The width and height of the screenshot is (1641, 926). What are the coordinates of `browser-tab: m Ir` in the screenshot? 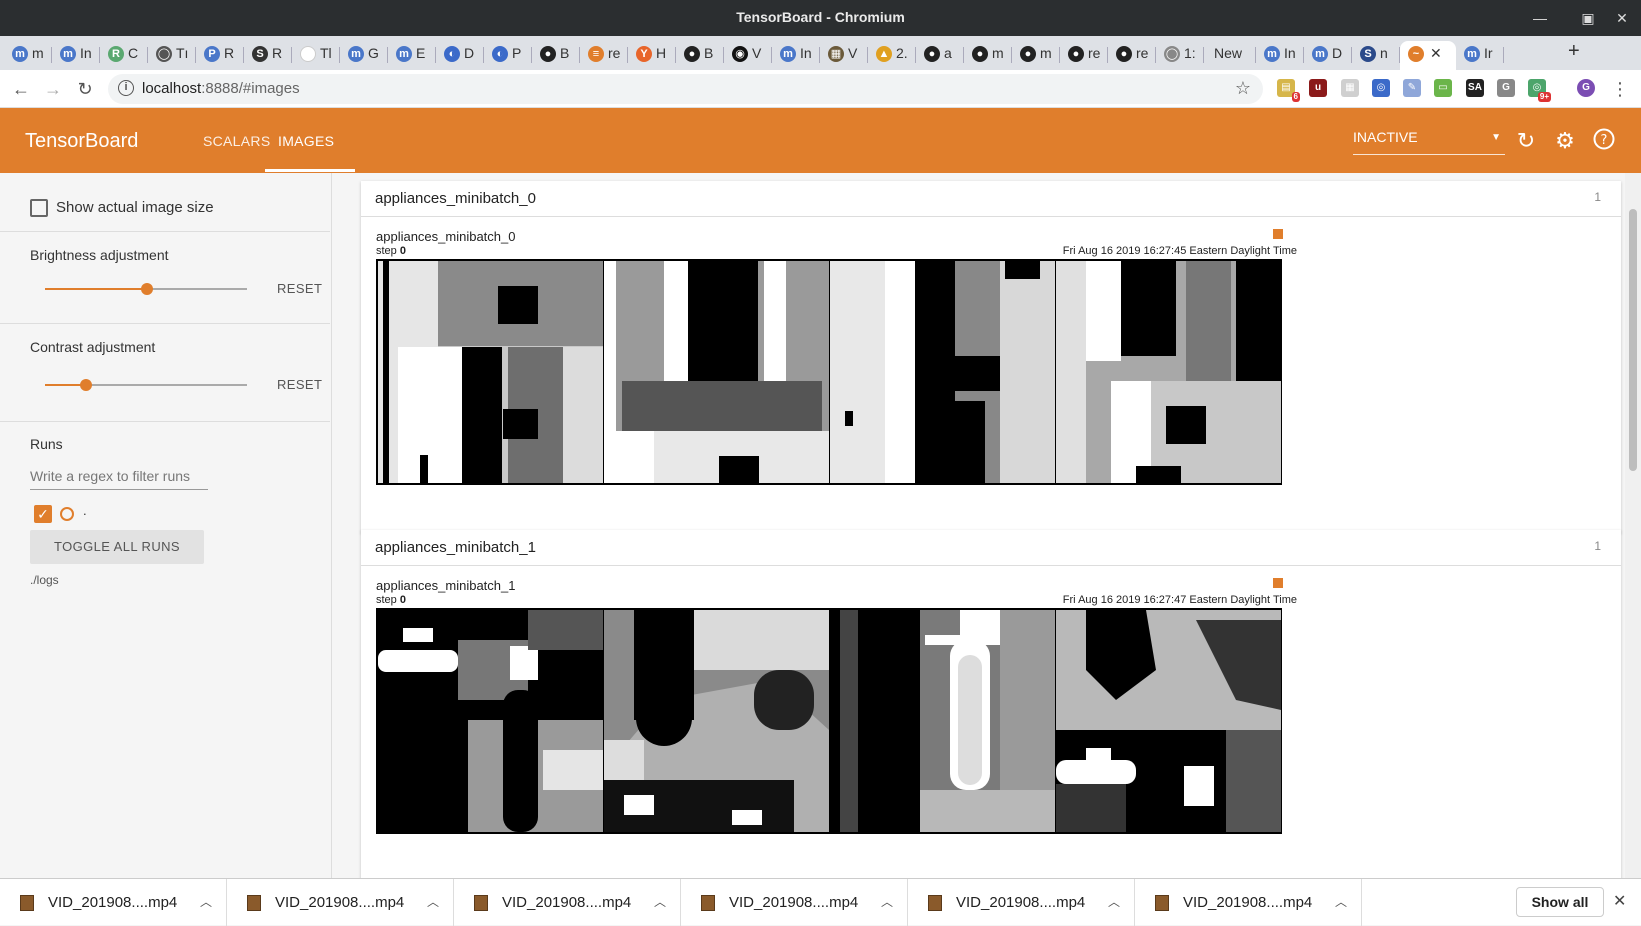 It's located at (1480, 54).